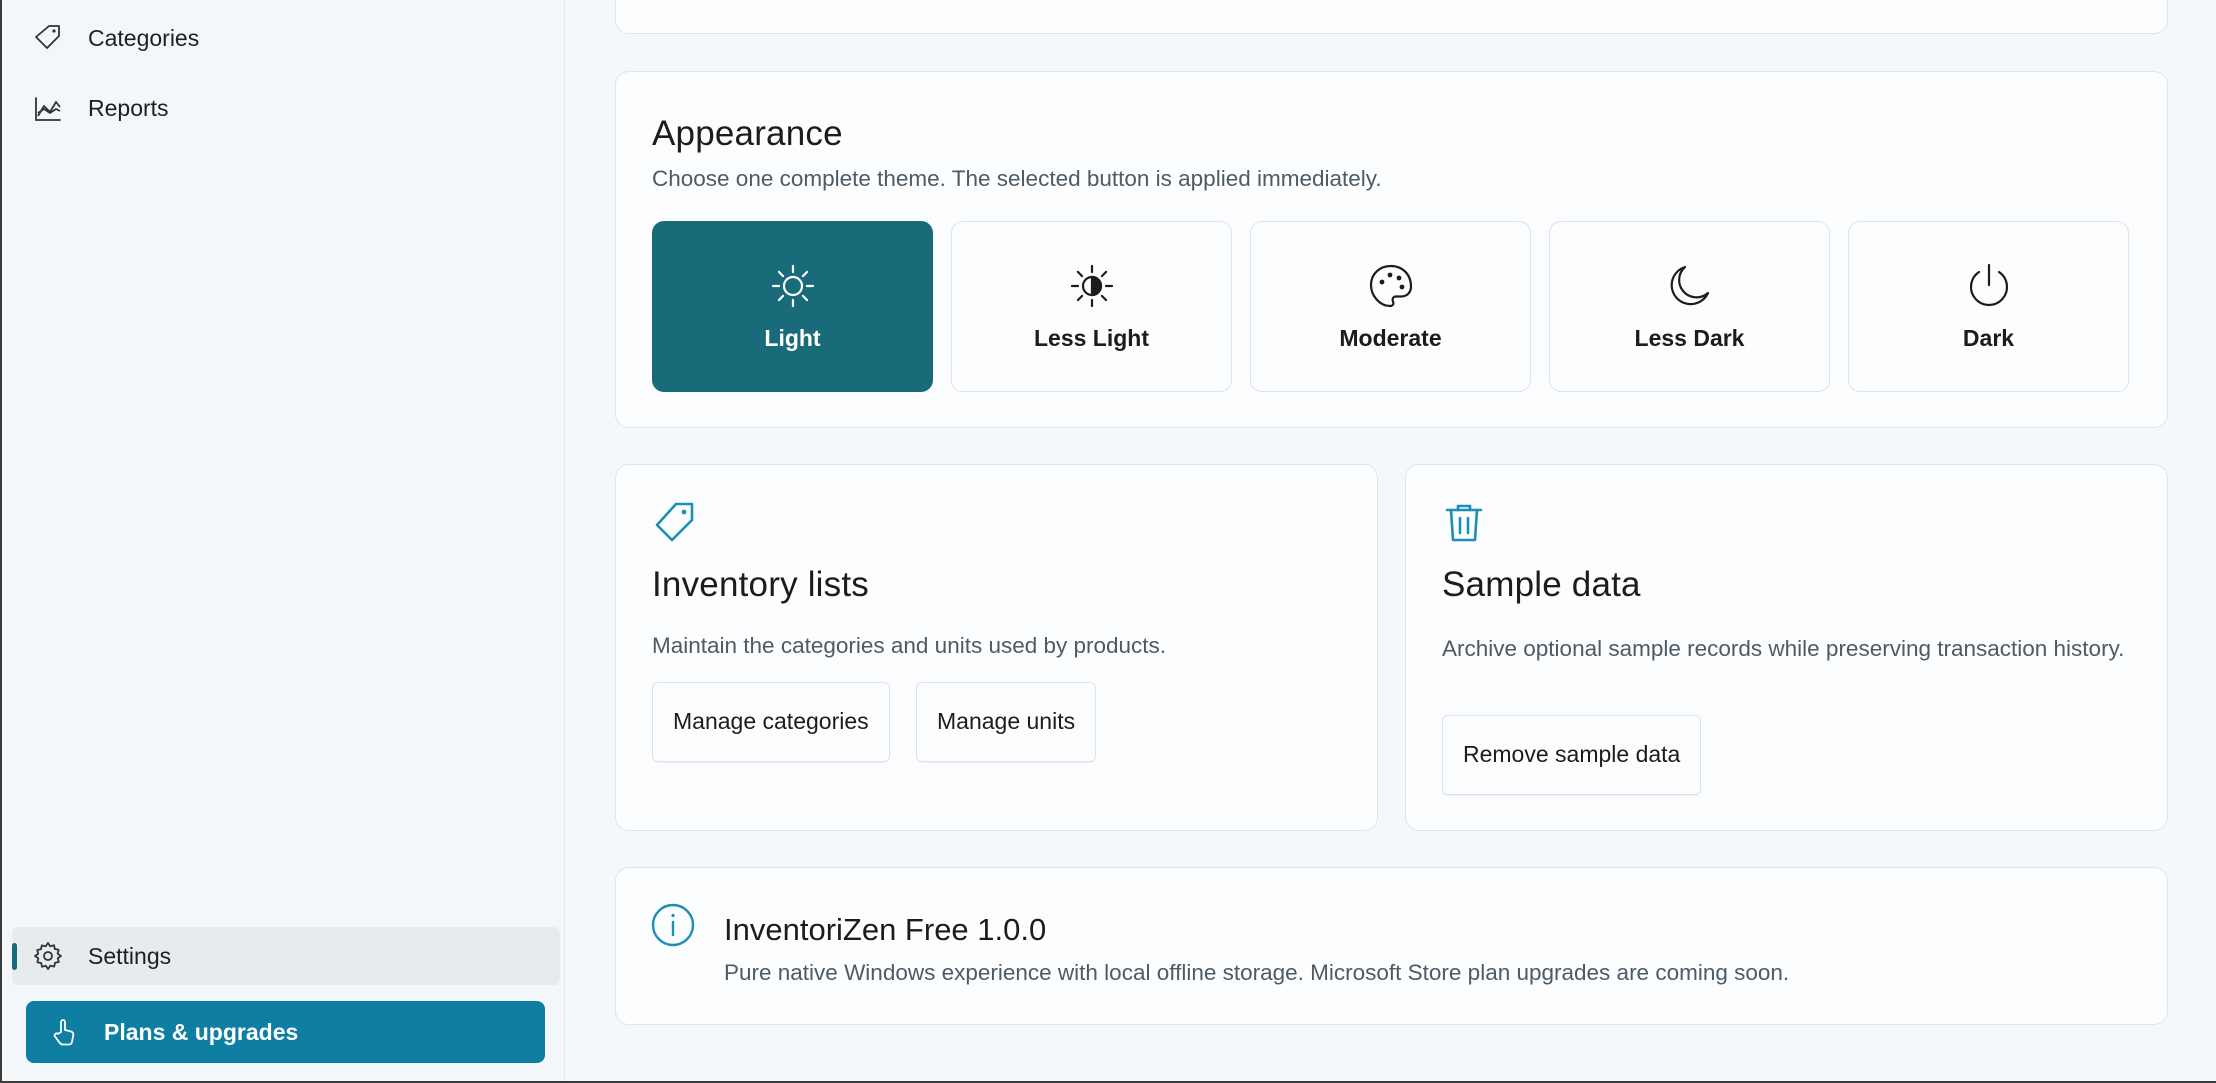 This screenshot has width=2216, height=1083. Describe the element at coordinates (130, 955) in the screenshot. I see `sidebar-item-label: Settings` at that location.